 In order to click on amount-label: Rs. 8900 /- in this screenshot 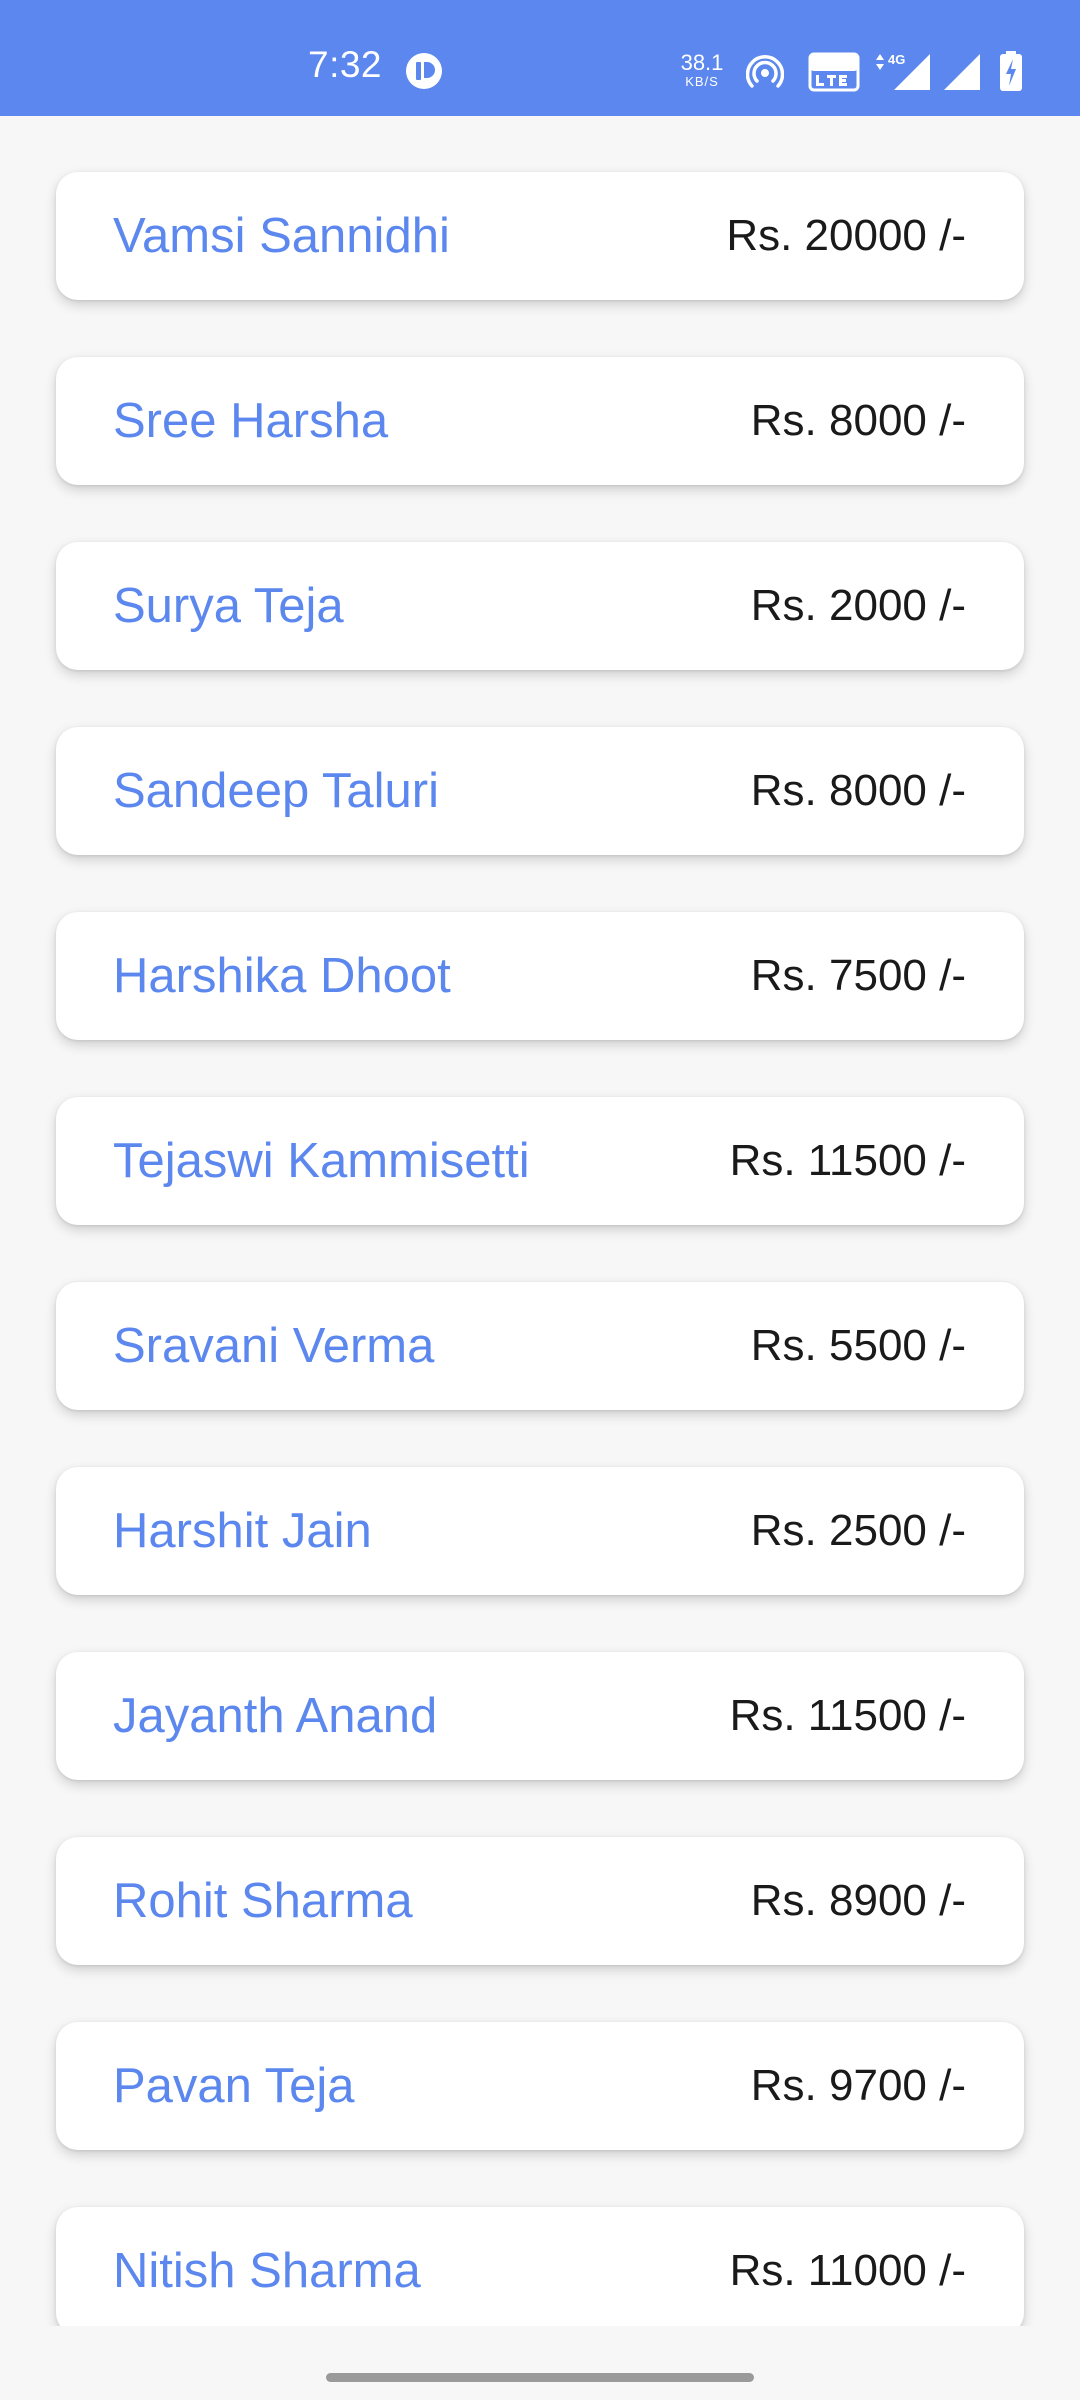, I will do `click(858, 1900)`.